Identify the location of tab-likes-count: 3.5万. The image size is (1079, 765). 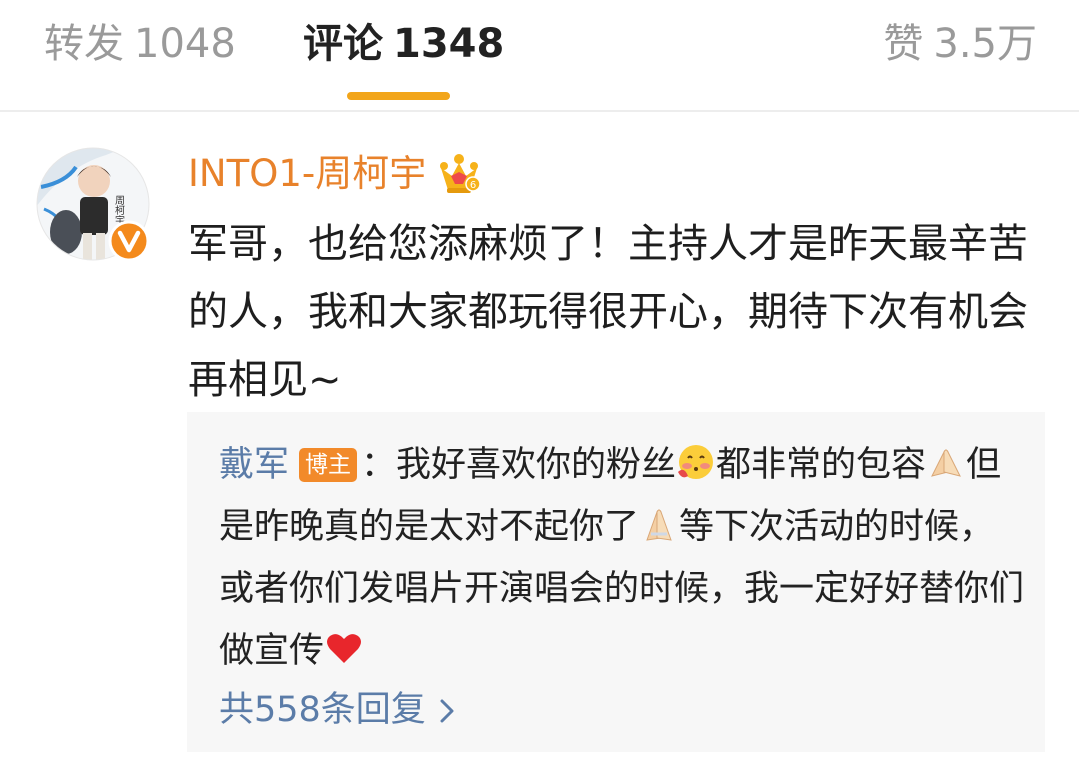
(985, 44).